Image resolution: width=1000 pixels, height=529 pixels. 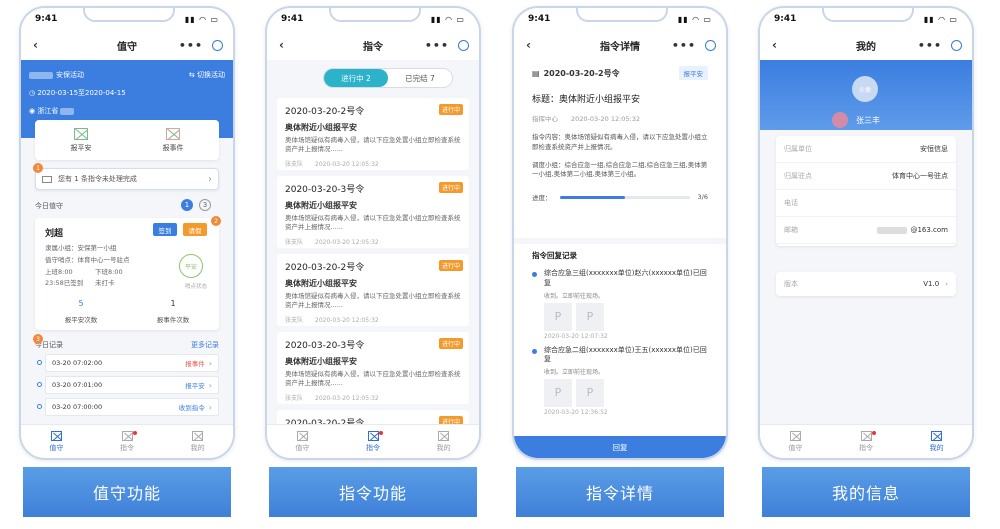 What do you see at coordinates (866, 47) in the screenshot?
I see `page-title: 我的` at bounding box center [866, 47].